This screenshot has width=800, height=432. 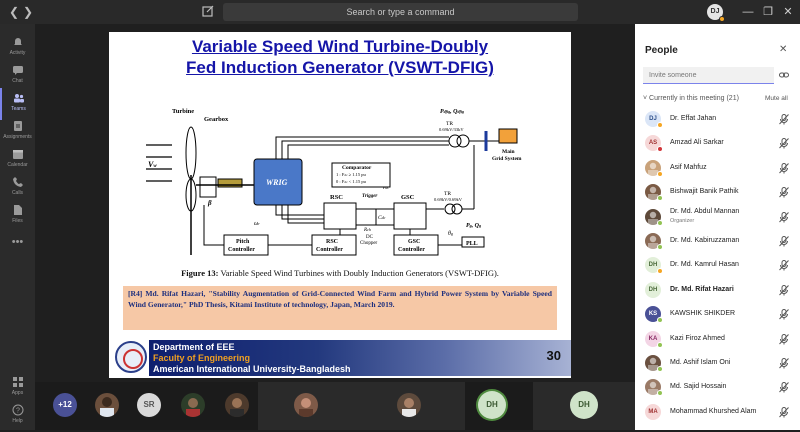 What do you see at coordinates (17, 393) in the screenshot?
I see `rail-label: Apps` at bounding box center [17, 393].